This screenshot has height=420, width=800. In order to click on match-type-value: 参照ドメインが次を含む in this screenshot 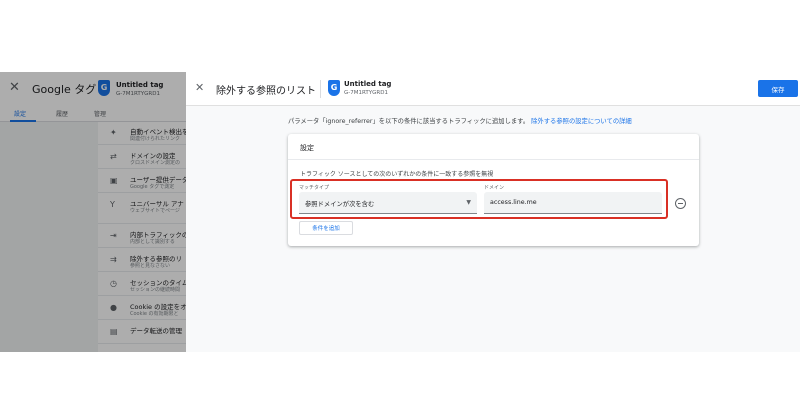, I will do `click(340, 204)`.